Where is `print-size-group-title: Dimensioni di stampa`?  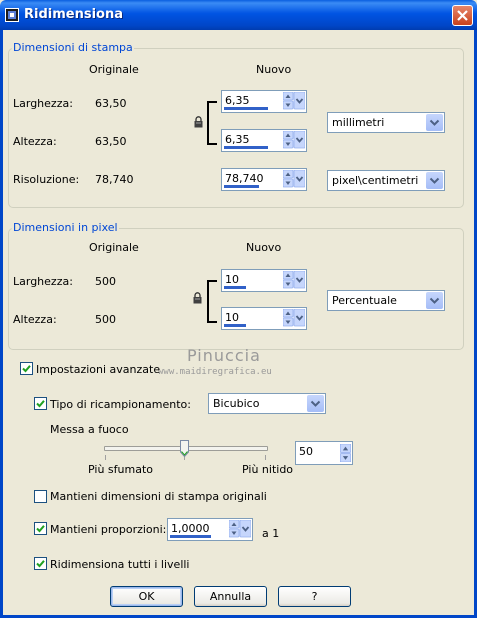
print-size-group-title: Dimensioni di stampa is located at coordinates (73, 47).